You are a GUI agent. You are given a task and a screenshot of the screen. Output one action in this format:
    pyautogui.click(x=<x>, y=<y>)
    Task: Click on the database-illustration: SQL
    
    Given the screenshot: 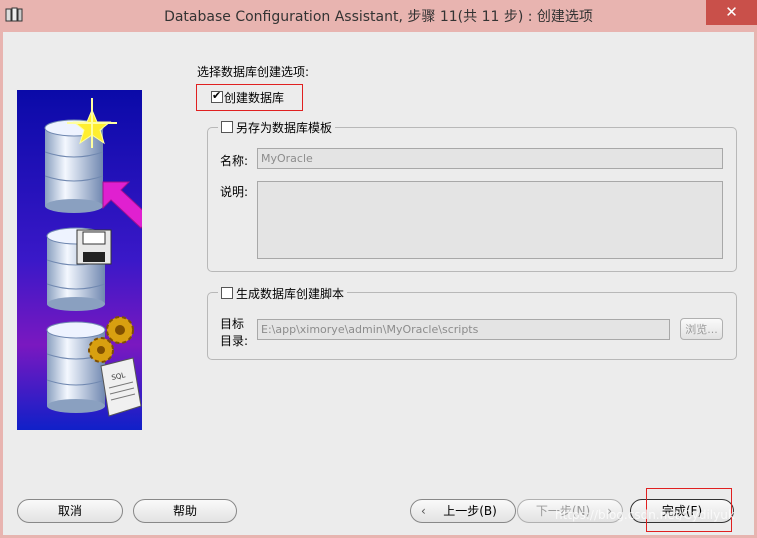 What is the action you would take?
    pyautogui.click(x=79, y=260)
    